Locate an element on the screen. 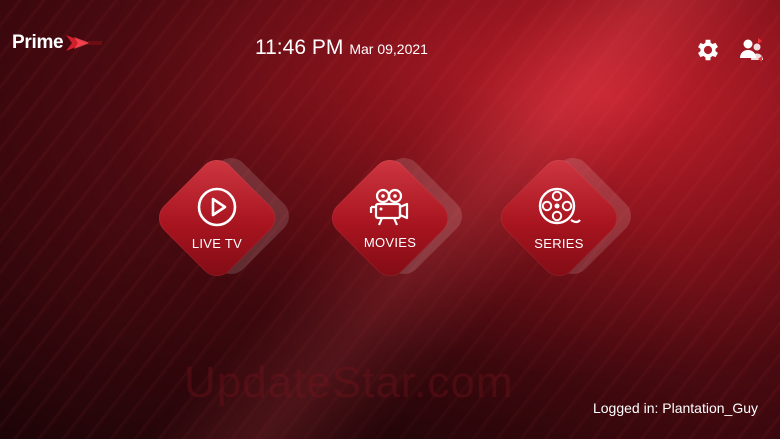 The height and width of the screenshot is (439, 780). gear-icon is located at coordinates (708, 50).